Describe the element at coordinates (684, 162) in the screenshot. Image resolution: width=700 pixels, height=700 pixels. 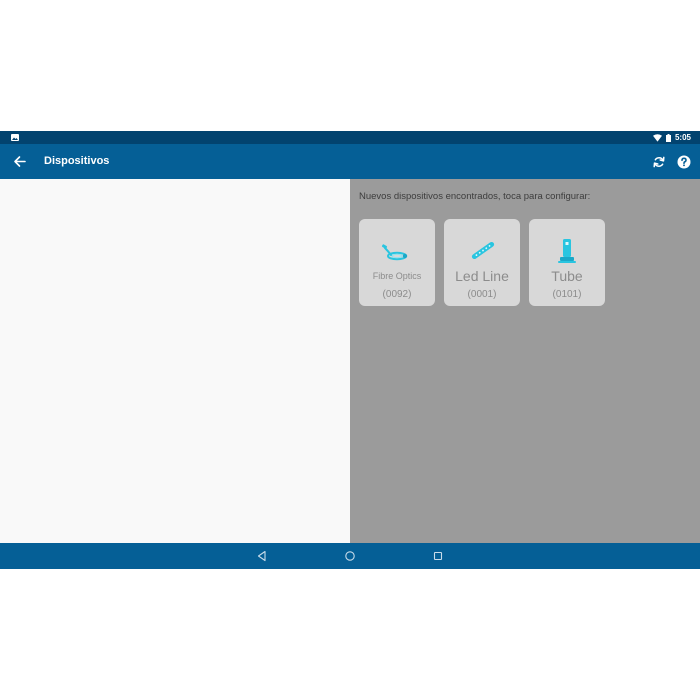
I see `help-icon` at that location.